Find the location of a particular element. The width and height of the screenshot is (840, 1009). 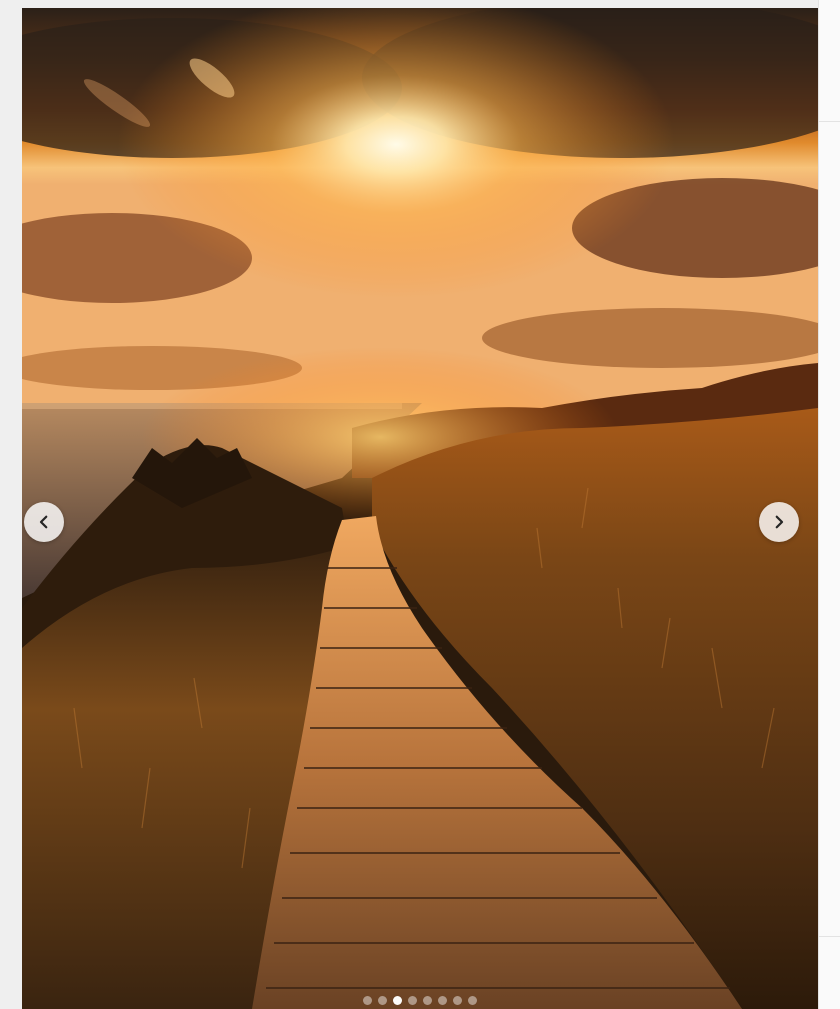

previous-slide-button is located at coordinates (44, 522).